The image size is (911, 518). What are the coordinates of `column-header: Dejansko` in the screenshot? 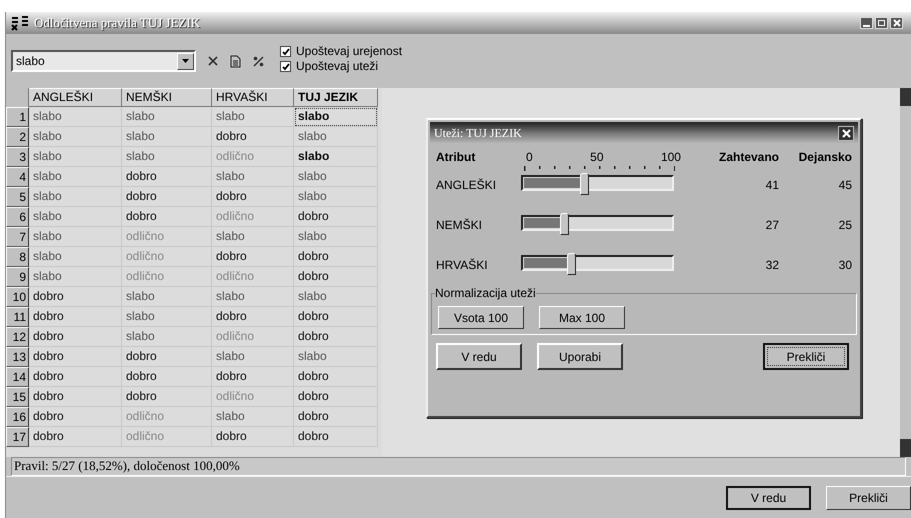 It's located at (825, 157).